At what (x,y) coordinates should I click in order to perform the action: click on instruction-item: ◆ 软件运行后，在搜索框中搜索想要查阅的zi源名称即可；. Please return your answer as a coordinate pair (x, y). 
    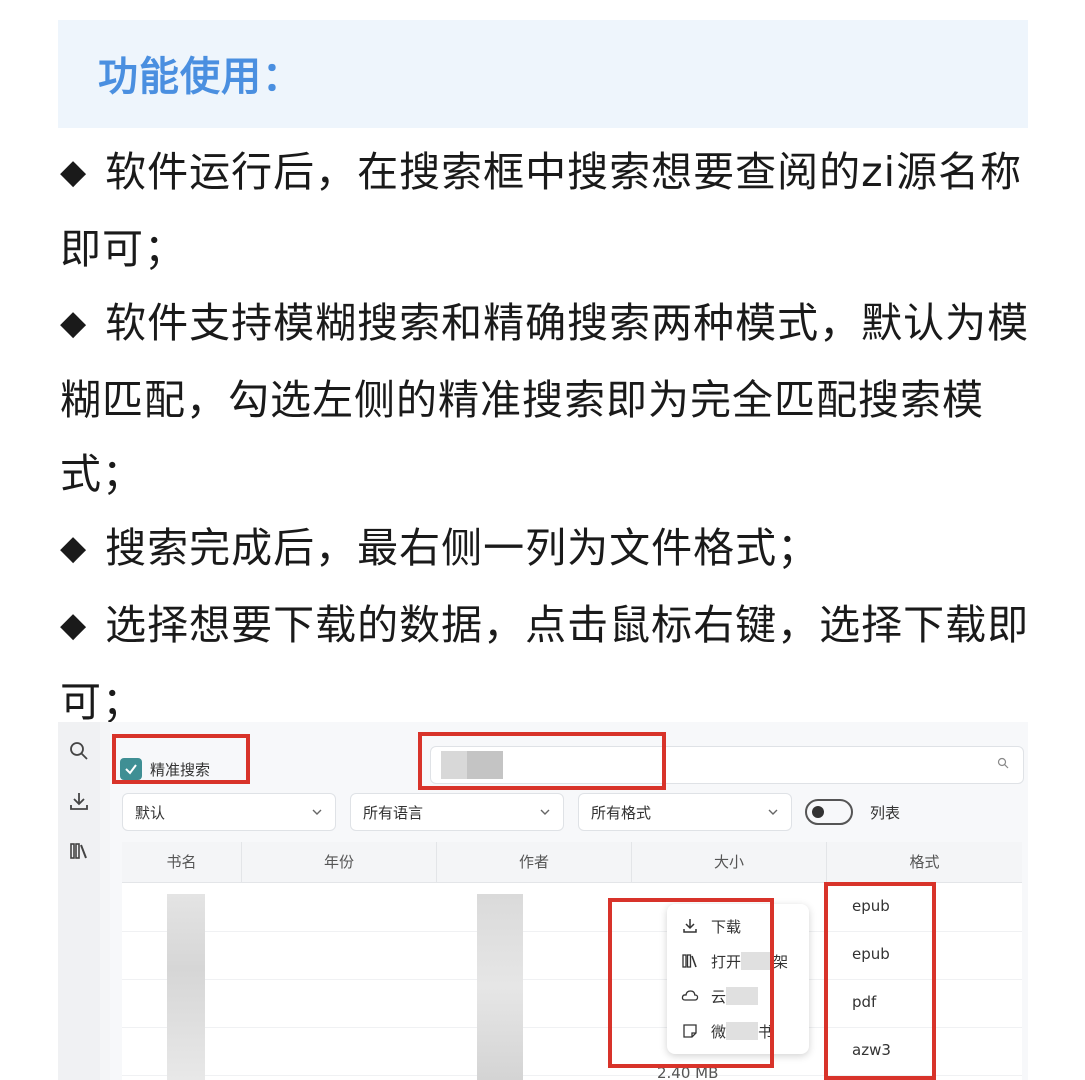
    Looking at the image, I should click on (541, 210).